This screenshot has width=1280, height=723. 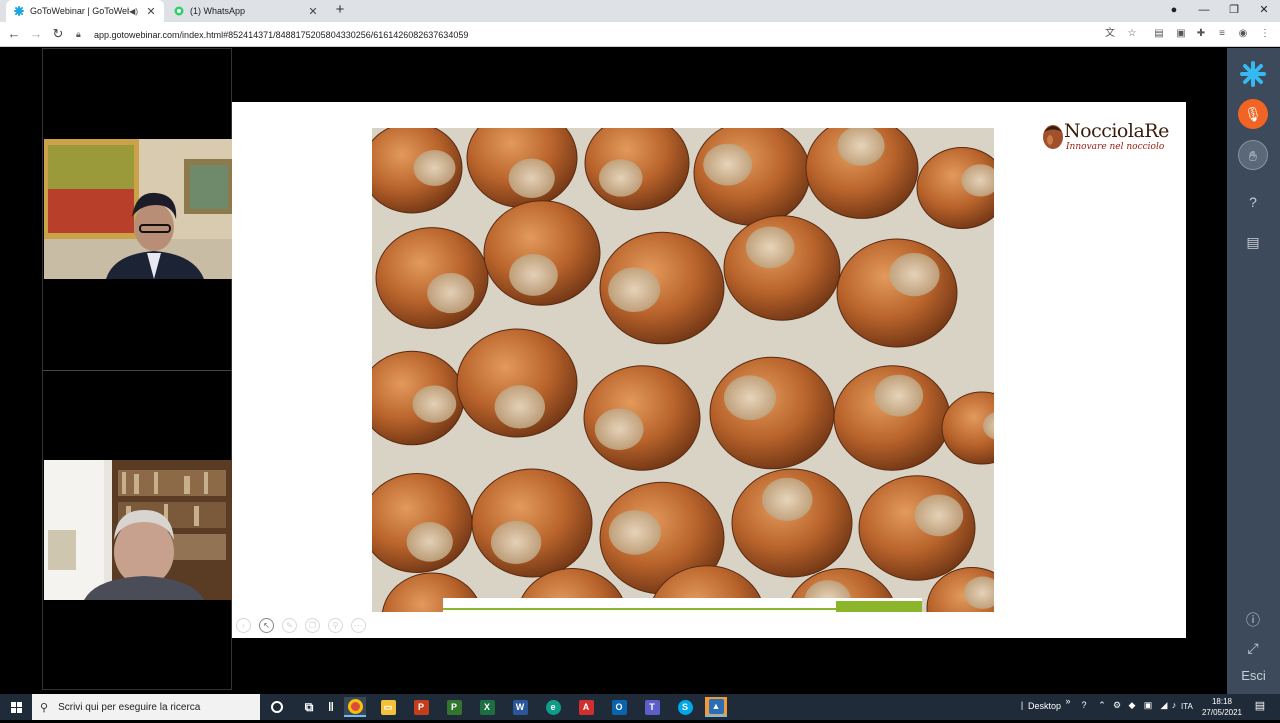 I want to click on tab-gotowebinar: GoToWebinar | GoToWebinar ◀) ✕, so click(x=85, y=11).